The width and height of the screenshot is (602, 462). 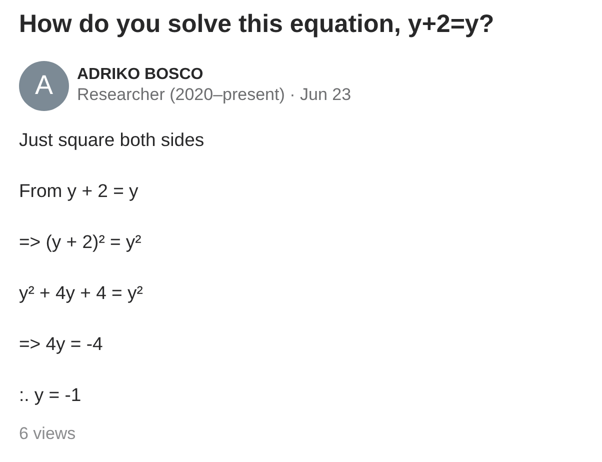 I want to click on view-count: 6 views, so click(x=48, y=433).